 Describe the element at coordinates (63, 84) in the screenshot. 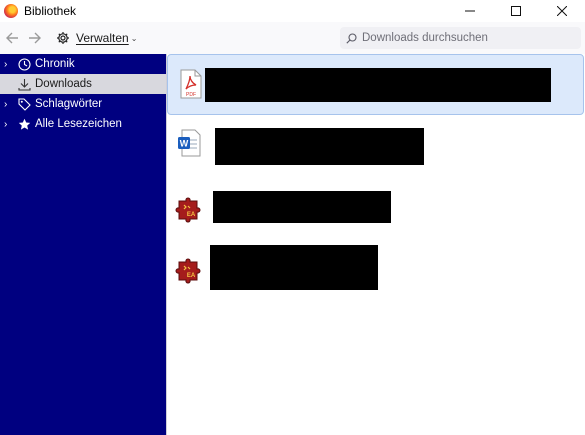

I see `sidebar-item-label: Downloads` at that location.